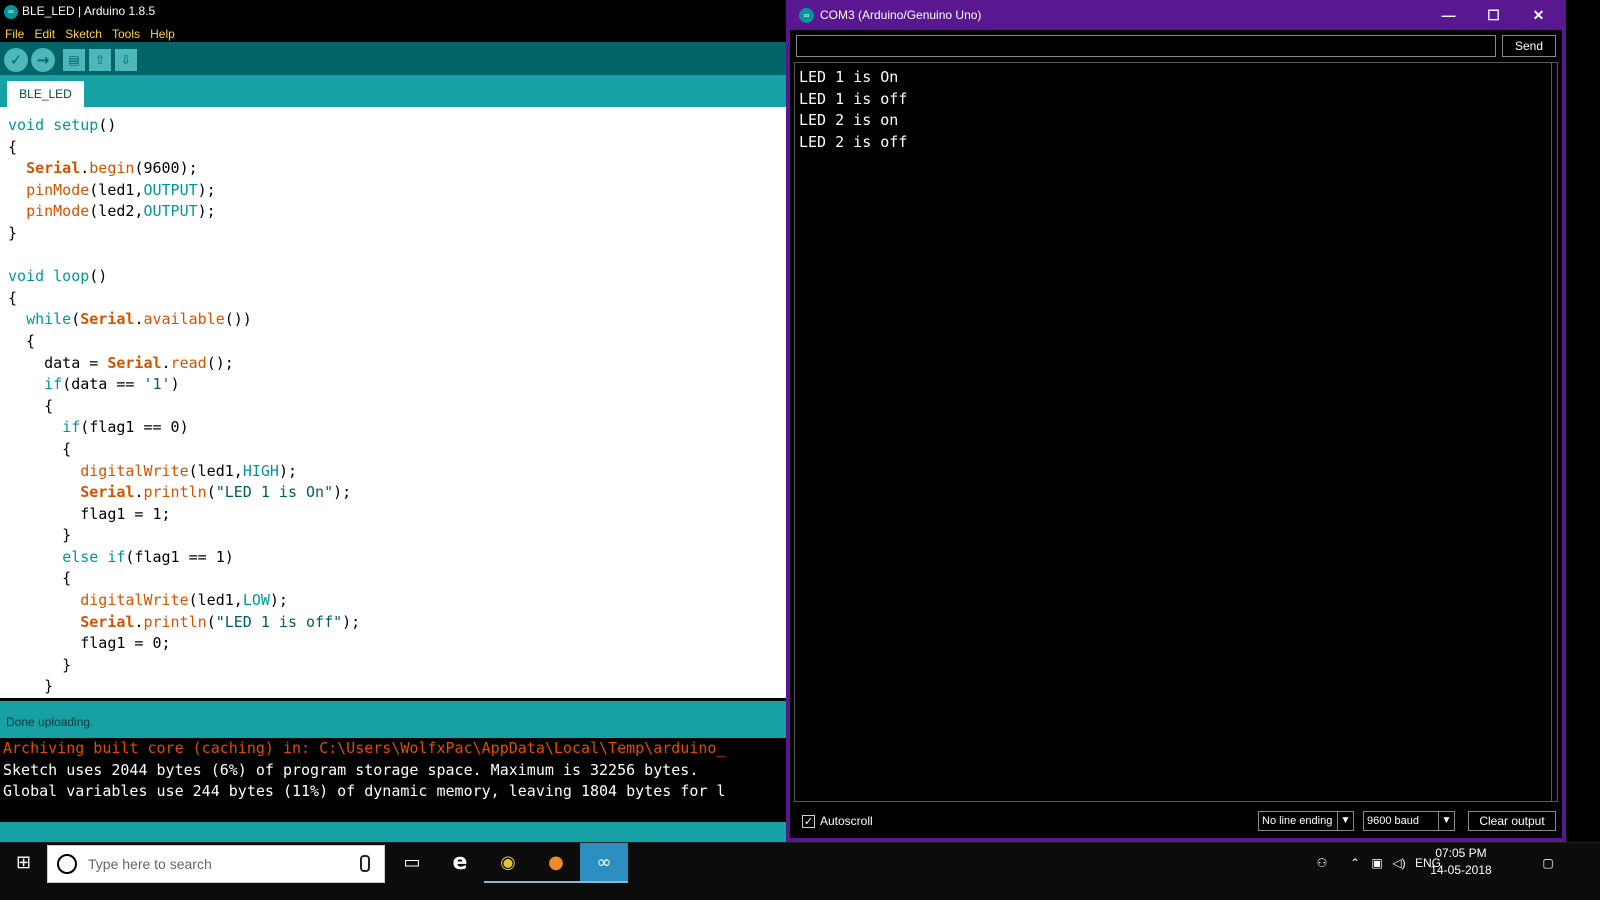 The height and width of the screenshot is (900, 1600). What do you see at coordinates (400, 832) in the screenshot?
I see `ide-footer` at bounding box center [400, 832].